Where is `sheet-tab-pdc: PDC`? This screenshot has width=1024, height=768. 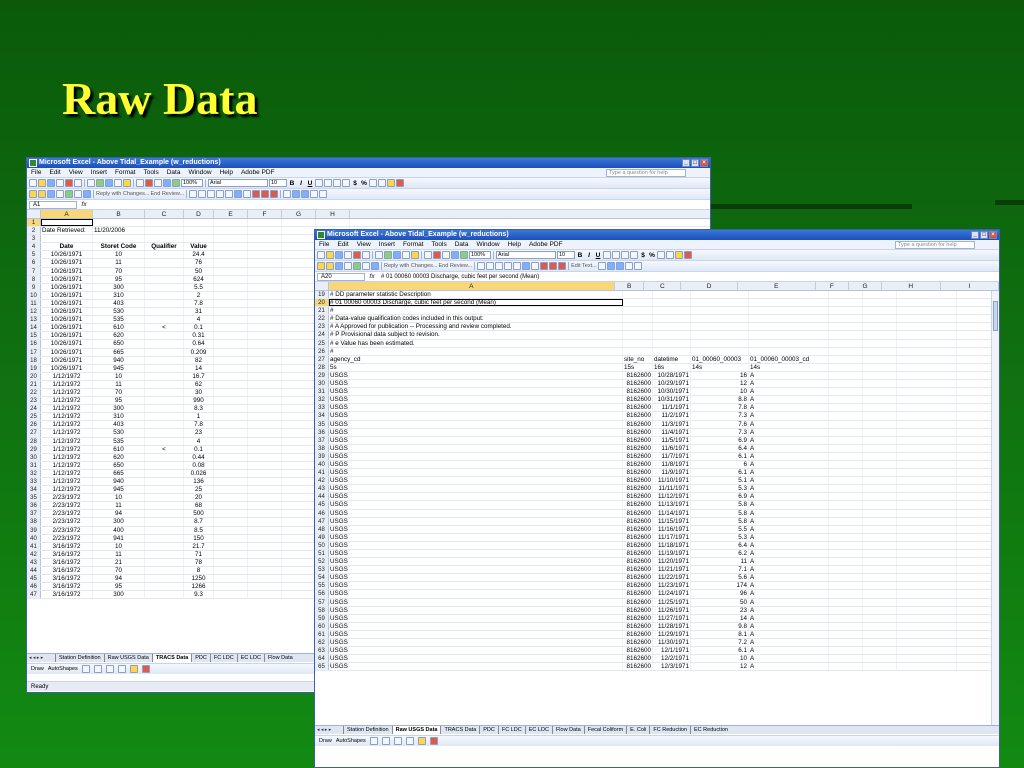
sheet-tab-pdc: PDC is located at coordinates (200, 658).